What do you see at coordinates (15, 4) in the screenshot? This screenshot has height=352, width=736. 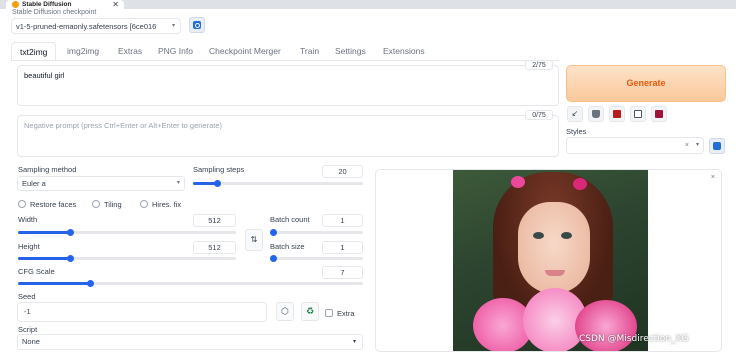 I see `favicon-icon` at bounding box center [15, 4].